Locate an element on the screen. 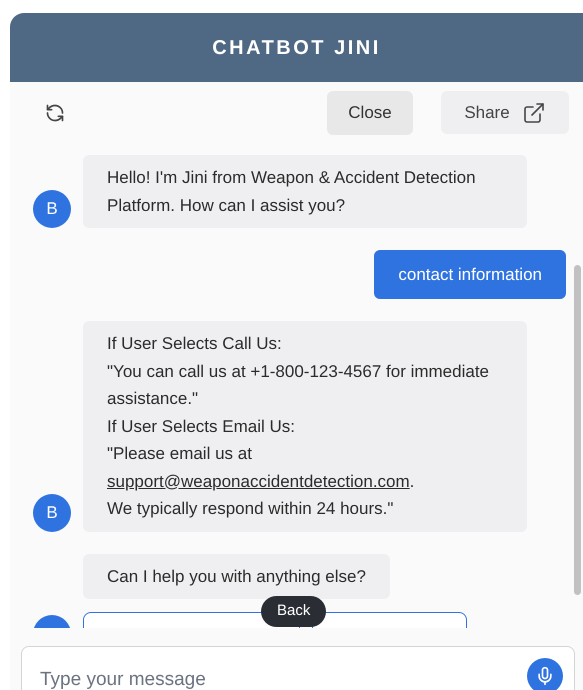 Image resolution: width=583 pixels, height=690 pixels. user-message: contact information is located at coordinates (470, 274).